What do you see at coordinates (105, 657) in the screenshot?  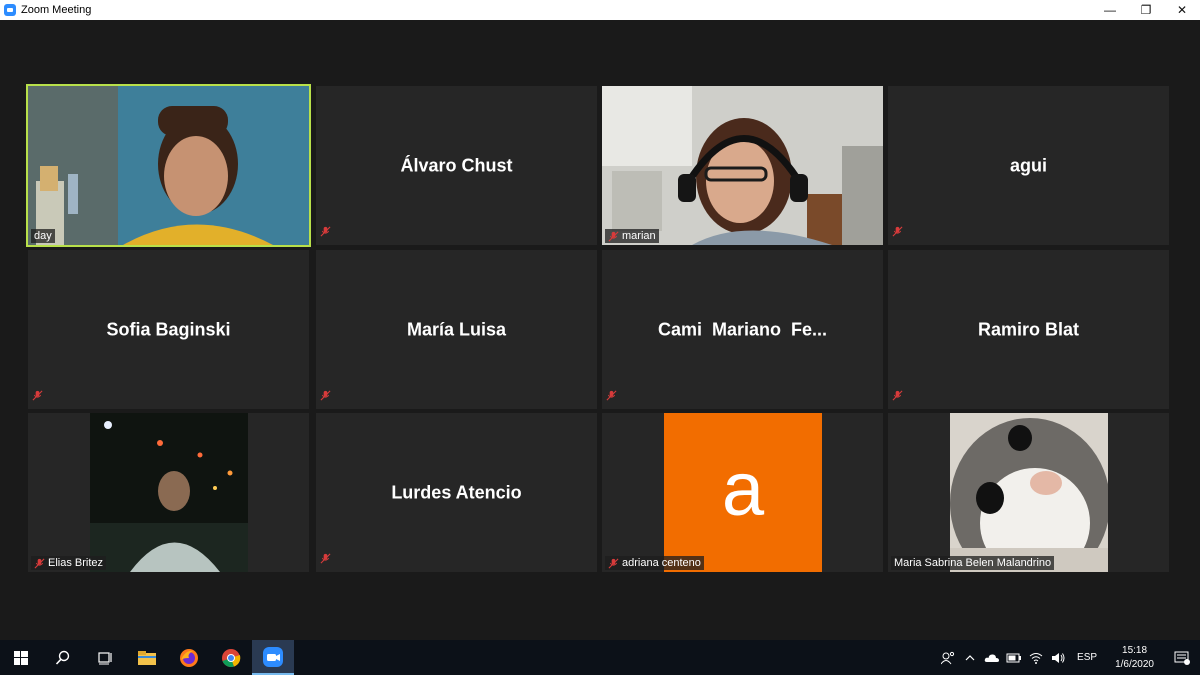 I see `task-view-icon` at bounding box center [105, 657].